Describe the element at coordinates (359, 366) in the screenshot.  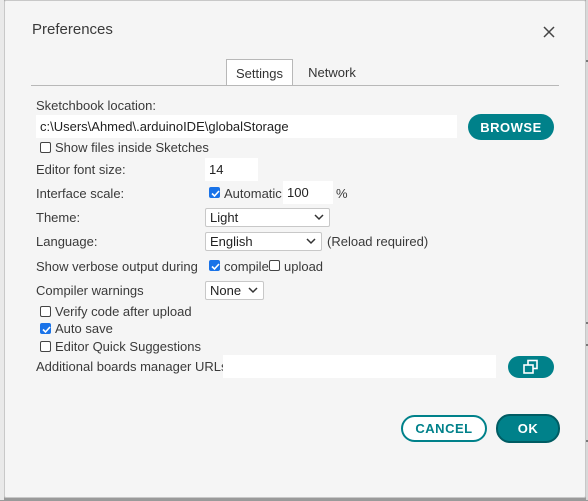
I see `boards-manager-urls-input` at that location.